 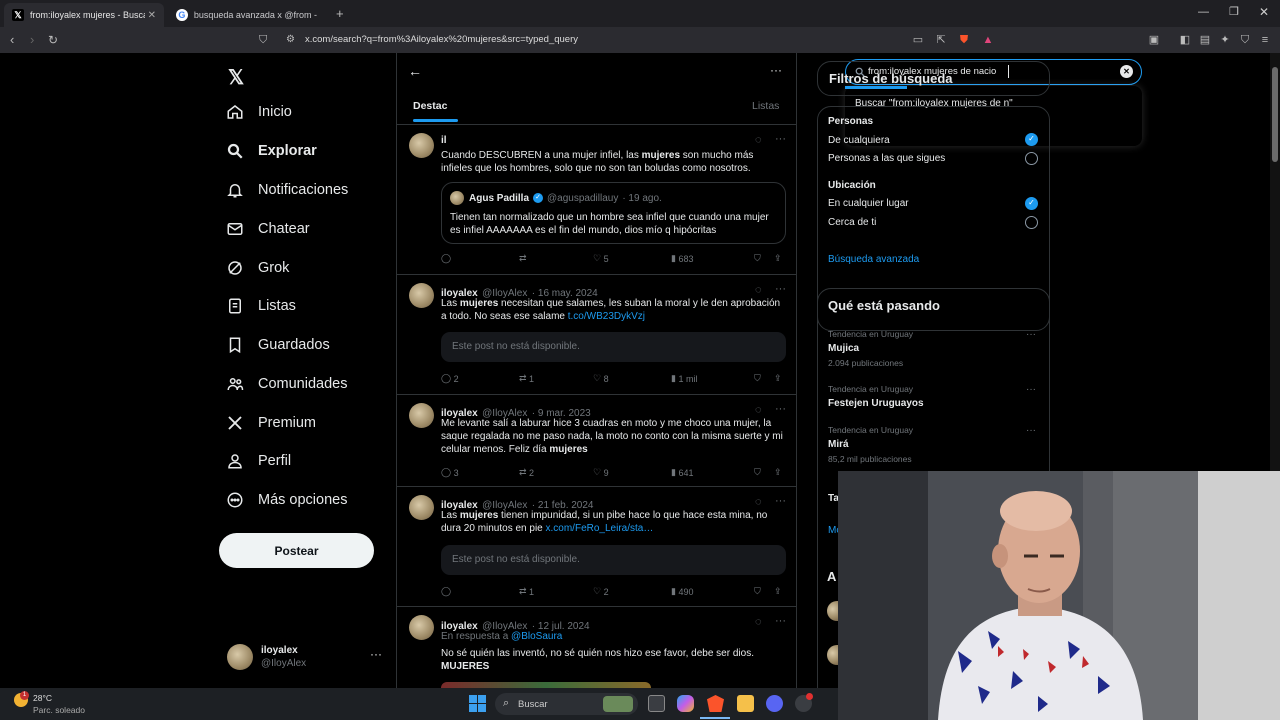 What do you see at coordinates (1205, 40) in the screenshot?
I see `wallet-icon: ▤` at bounding box center [1205, 40].